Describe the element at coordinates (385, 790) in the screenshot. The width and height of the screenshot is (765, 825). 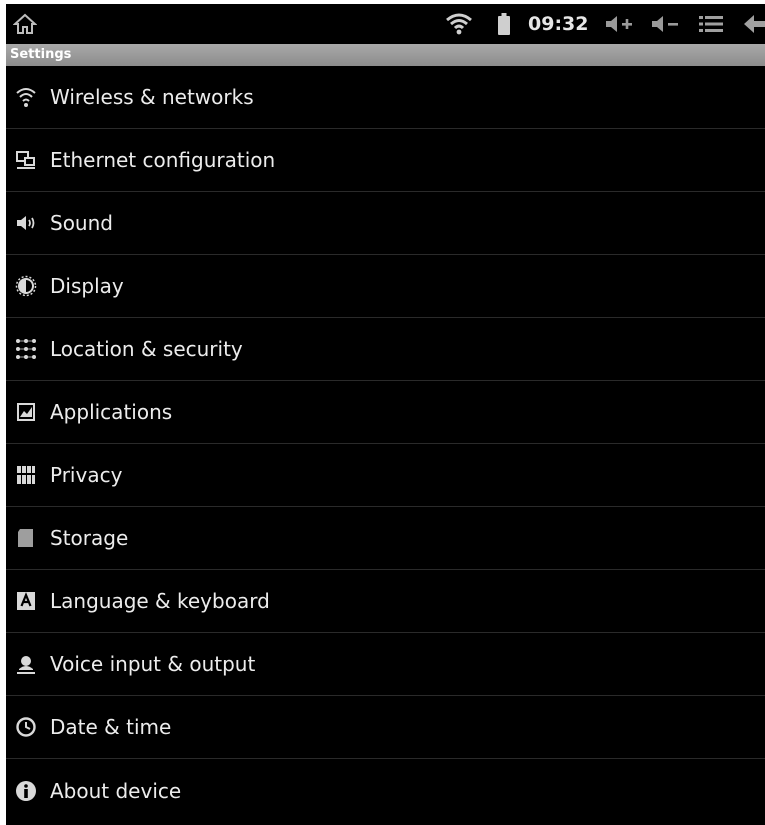
I see `settings-item-about-device: About device` at that location.